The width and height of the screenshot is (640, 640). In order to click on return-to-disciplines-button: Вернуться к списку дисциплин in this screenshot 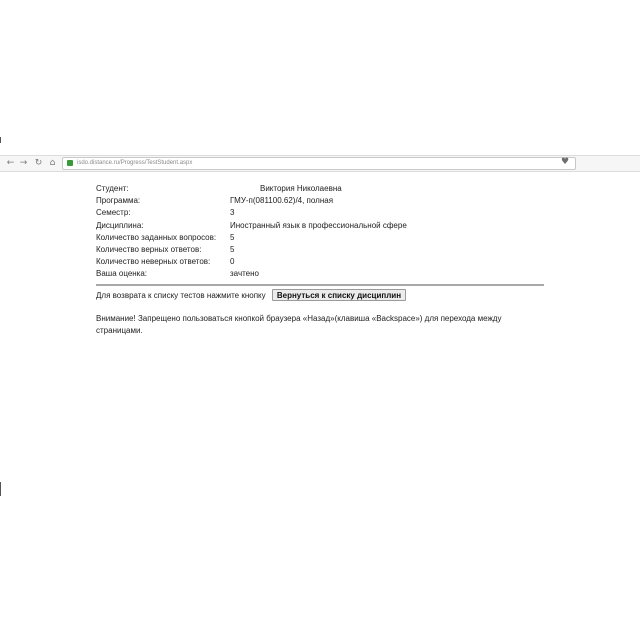, I will do `click(339, 295)`.